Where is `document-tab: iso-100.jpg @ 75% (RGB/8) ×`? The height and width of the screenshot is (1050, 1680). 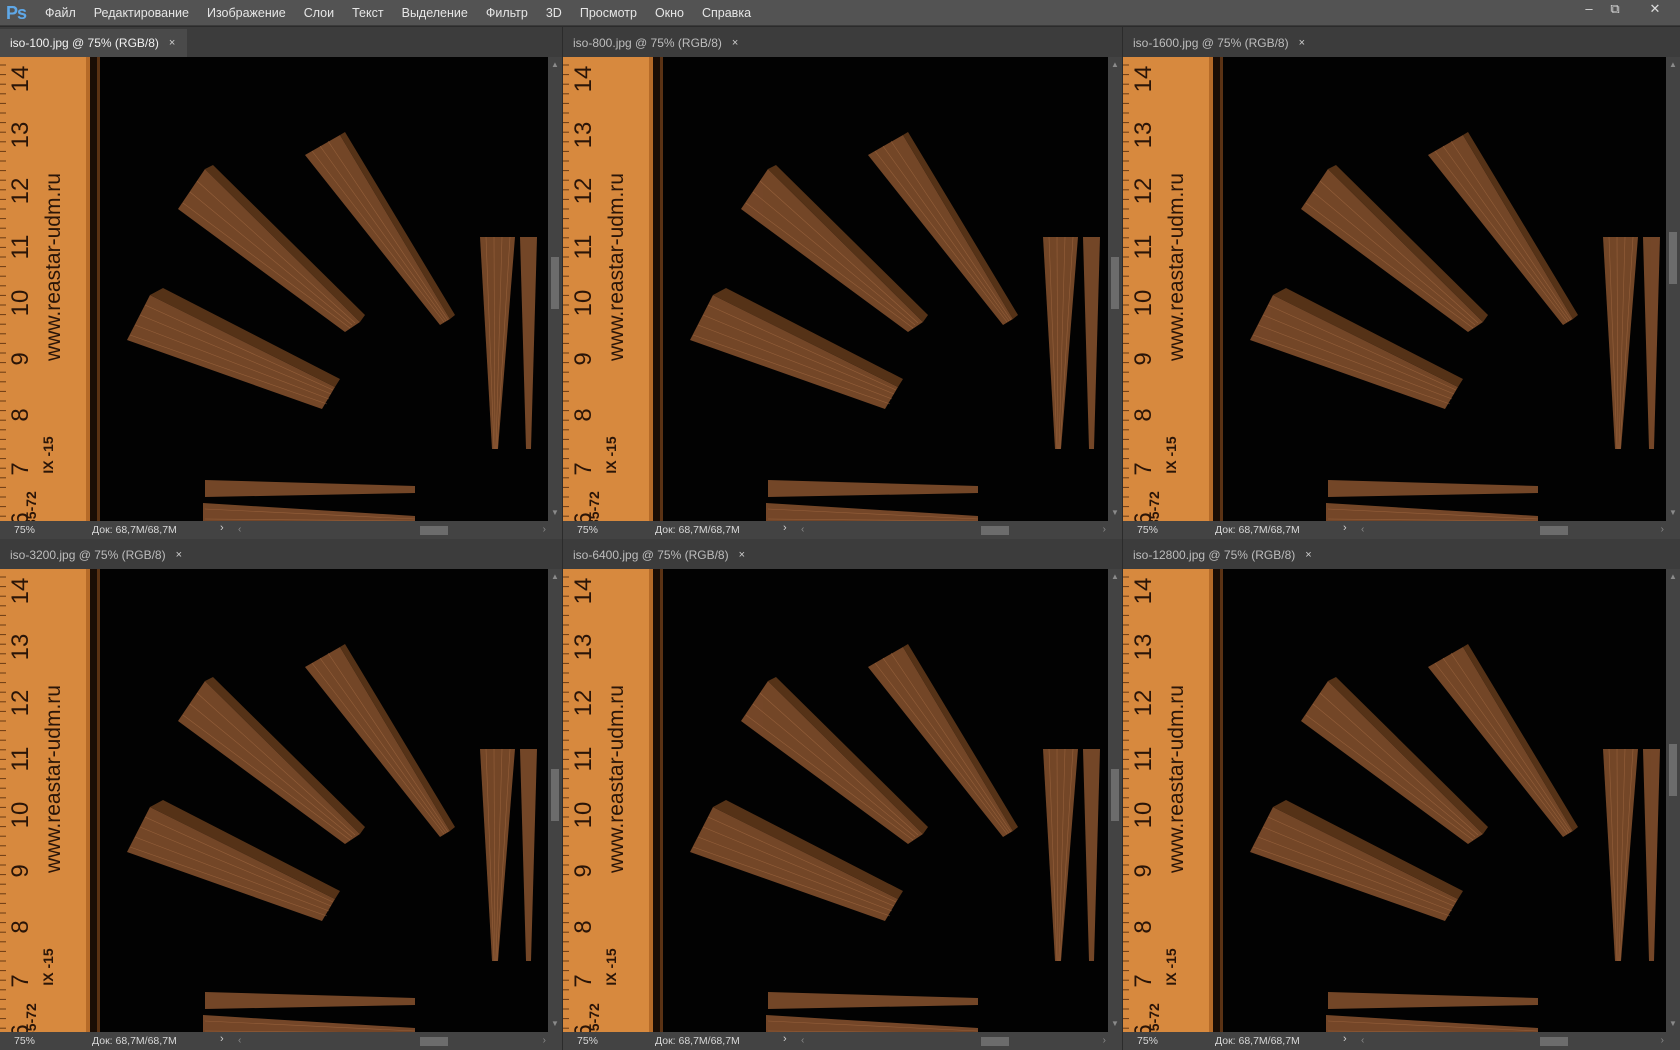
document-tab: iso-100.jpg @ 75% (RGB/8) × is located at coordinates (94, 43).